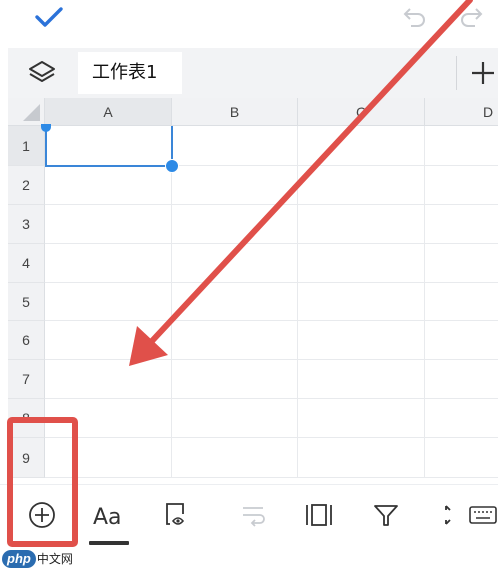 The image size is (498, 570). Describe the element at coordinates (26, 224) in the screenshot. I see `row-header-3: 3` at that location.